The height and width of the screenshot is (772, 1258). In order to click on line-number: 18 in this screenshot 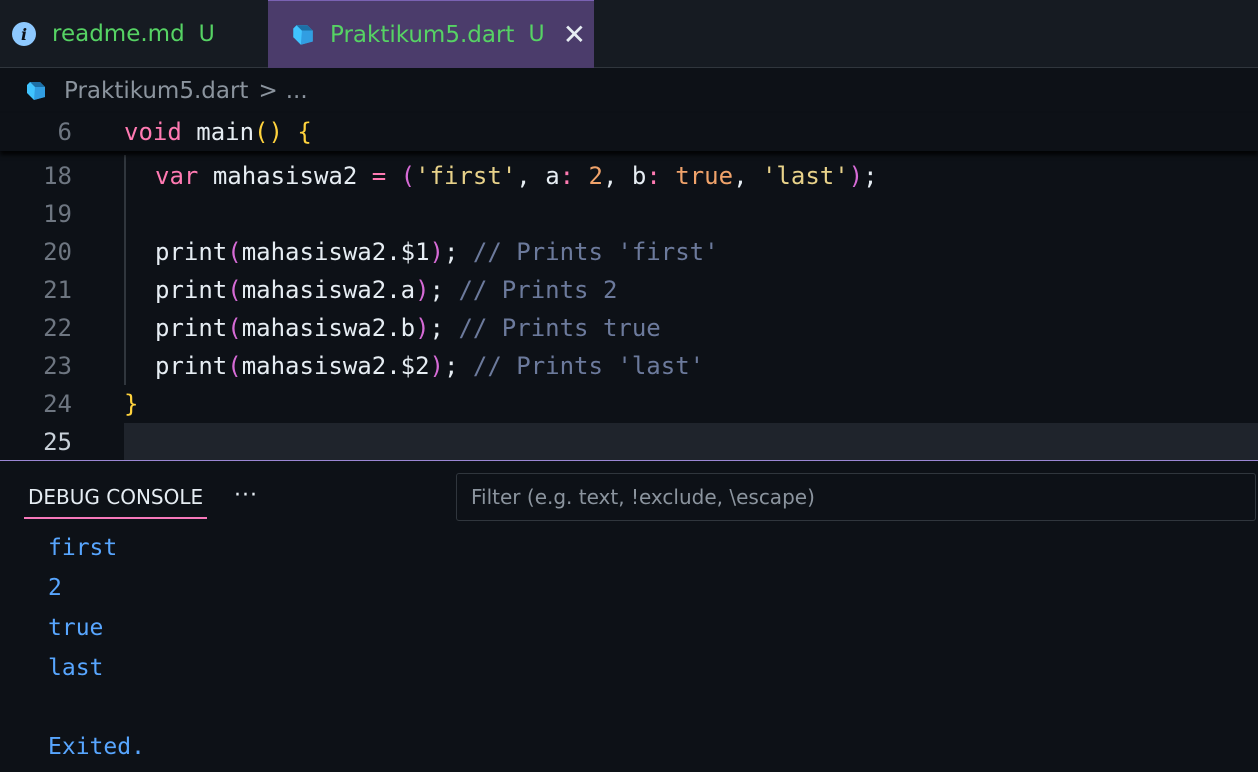, I will do `click(57, 176)`.